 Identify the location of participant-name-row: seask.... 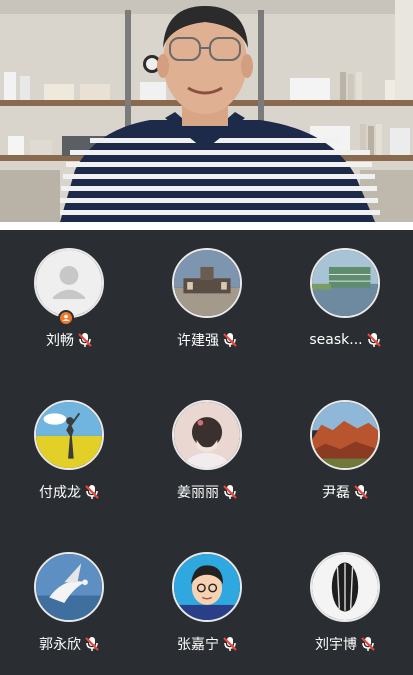
(344, 340).